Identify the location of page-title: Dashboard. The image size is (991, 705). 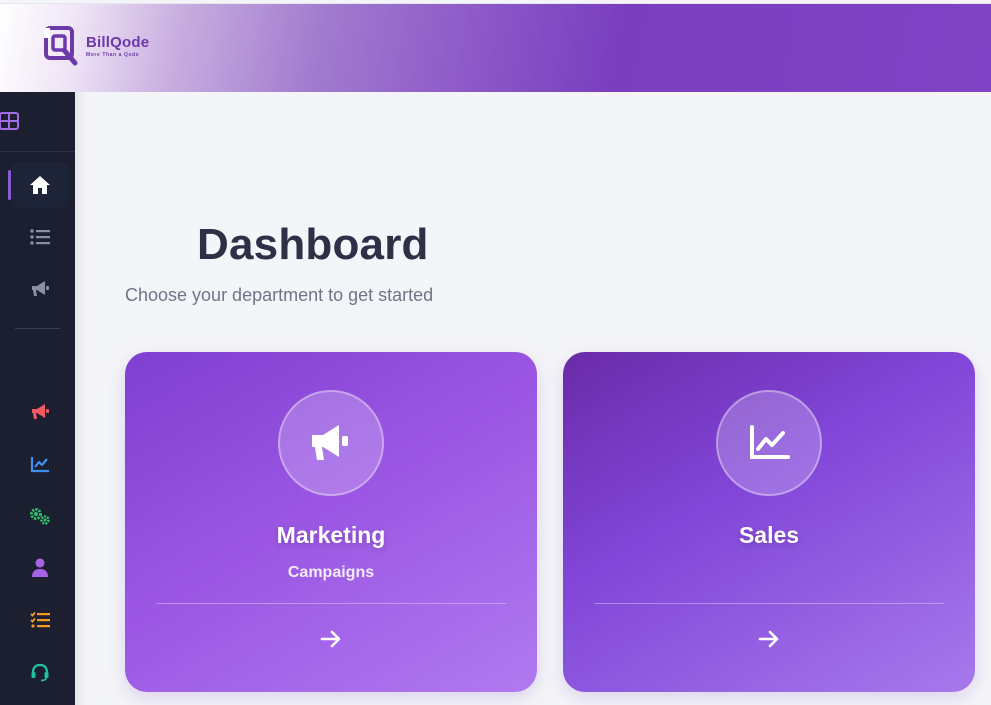
(313, 244).